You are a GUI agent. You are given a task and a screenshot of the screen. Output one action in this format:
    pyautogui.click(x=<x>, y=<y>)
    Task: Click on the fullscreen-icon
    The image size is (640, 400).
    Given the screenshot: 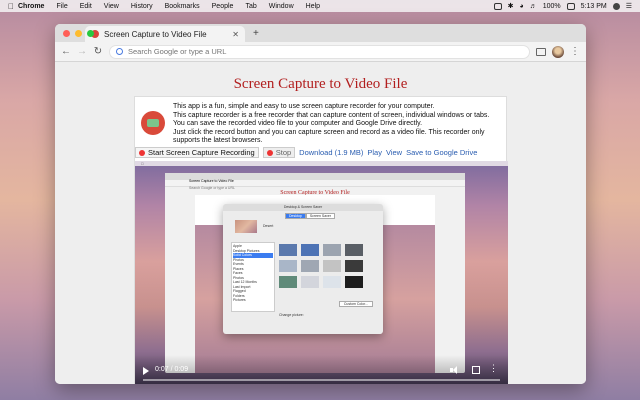 What is the action you would take?
    pyautogui.click(x=476, y=370)
    